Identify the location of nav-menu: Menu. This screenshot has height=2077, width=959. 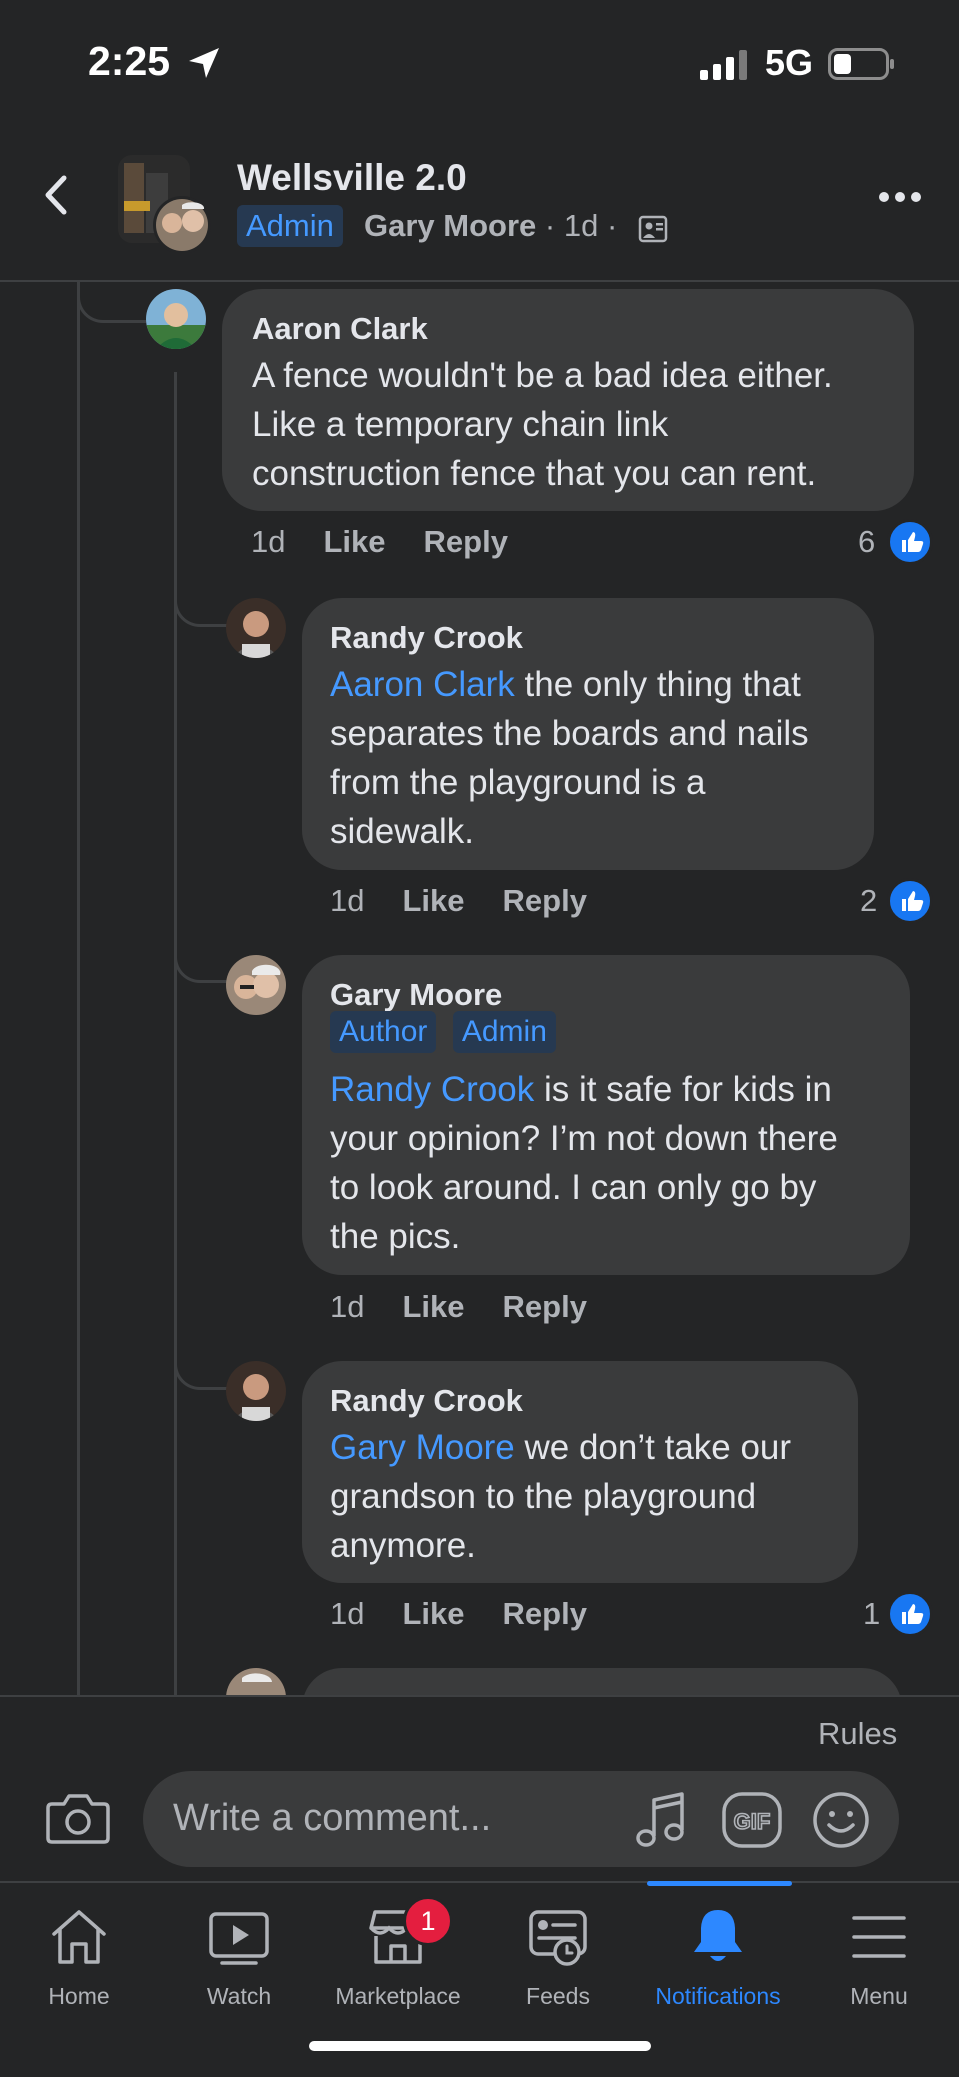
(879, 1958).